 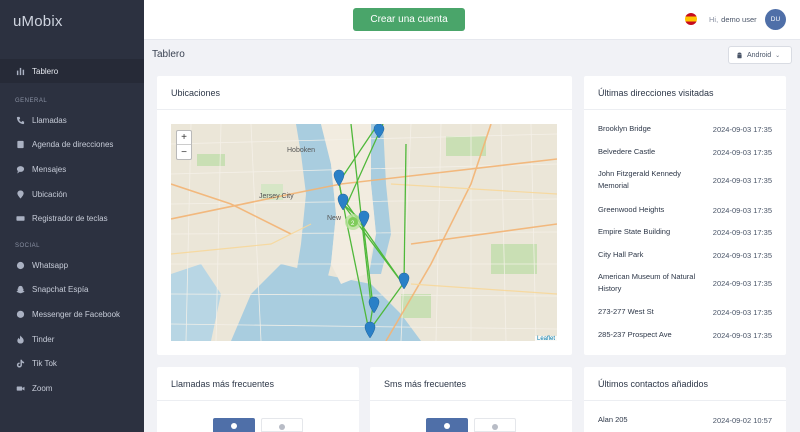 What do you see at coordinates (775, 19) in the screenshot?
I see `avatar: DU` at bounding box center [775, 19].